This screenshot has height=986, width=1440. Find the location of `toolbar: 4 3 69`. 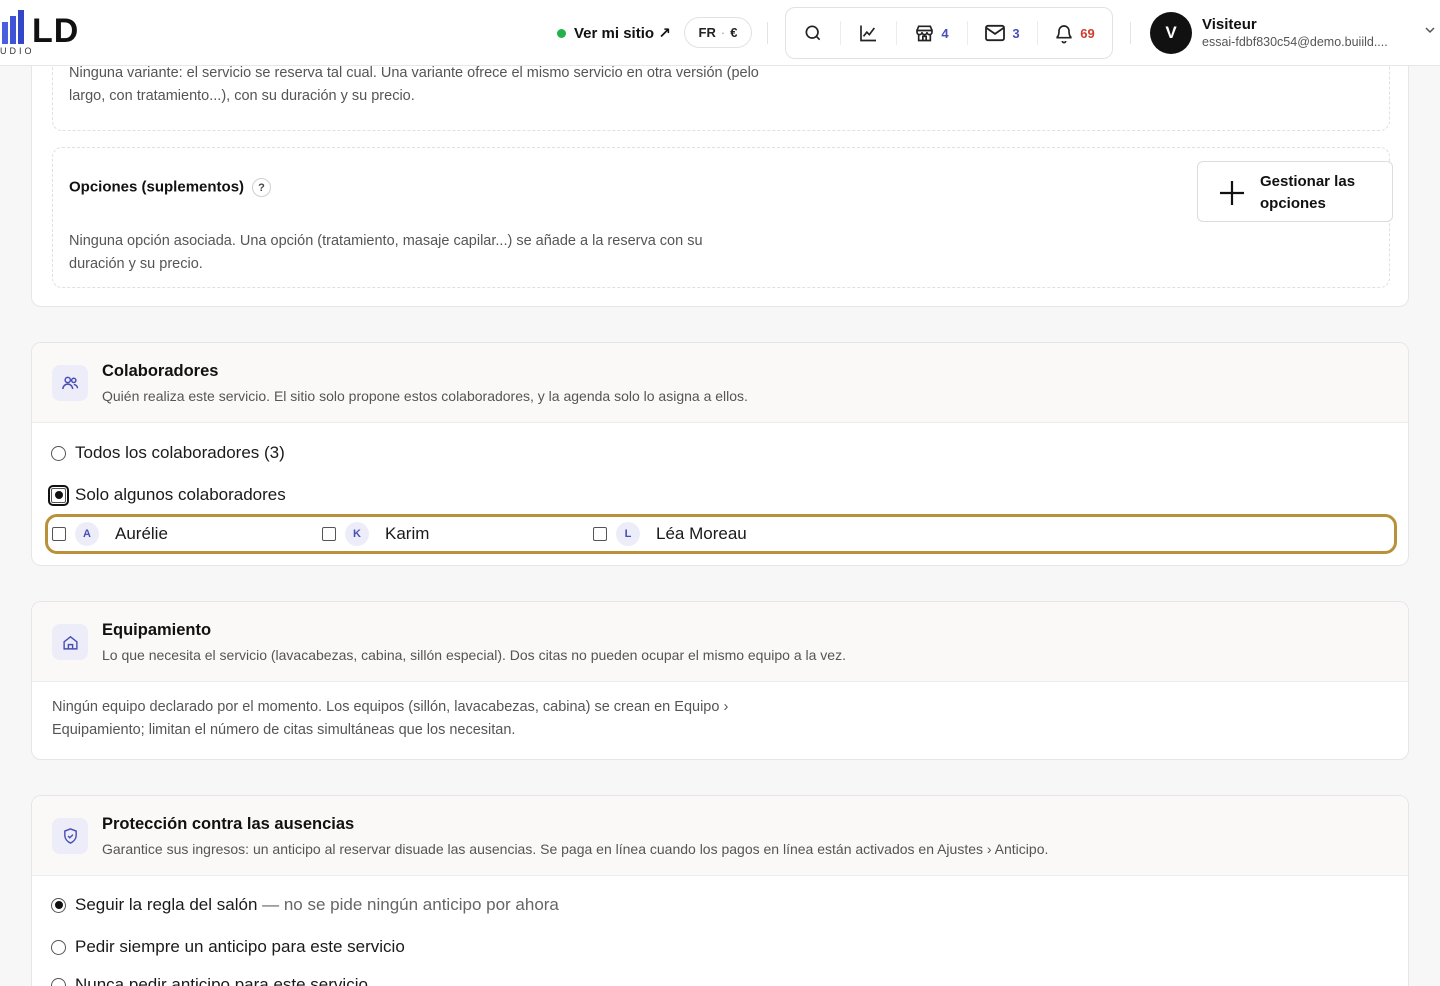

toolbar: 4 3 69 is located at coordinates (949, 33).